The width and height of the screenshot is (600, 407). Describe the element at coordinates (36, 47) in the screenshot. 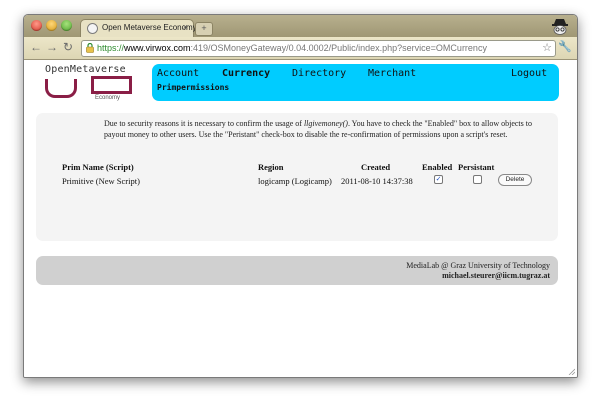

I see `back-arrow-icon: ←` at that location.